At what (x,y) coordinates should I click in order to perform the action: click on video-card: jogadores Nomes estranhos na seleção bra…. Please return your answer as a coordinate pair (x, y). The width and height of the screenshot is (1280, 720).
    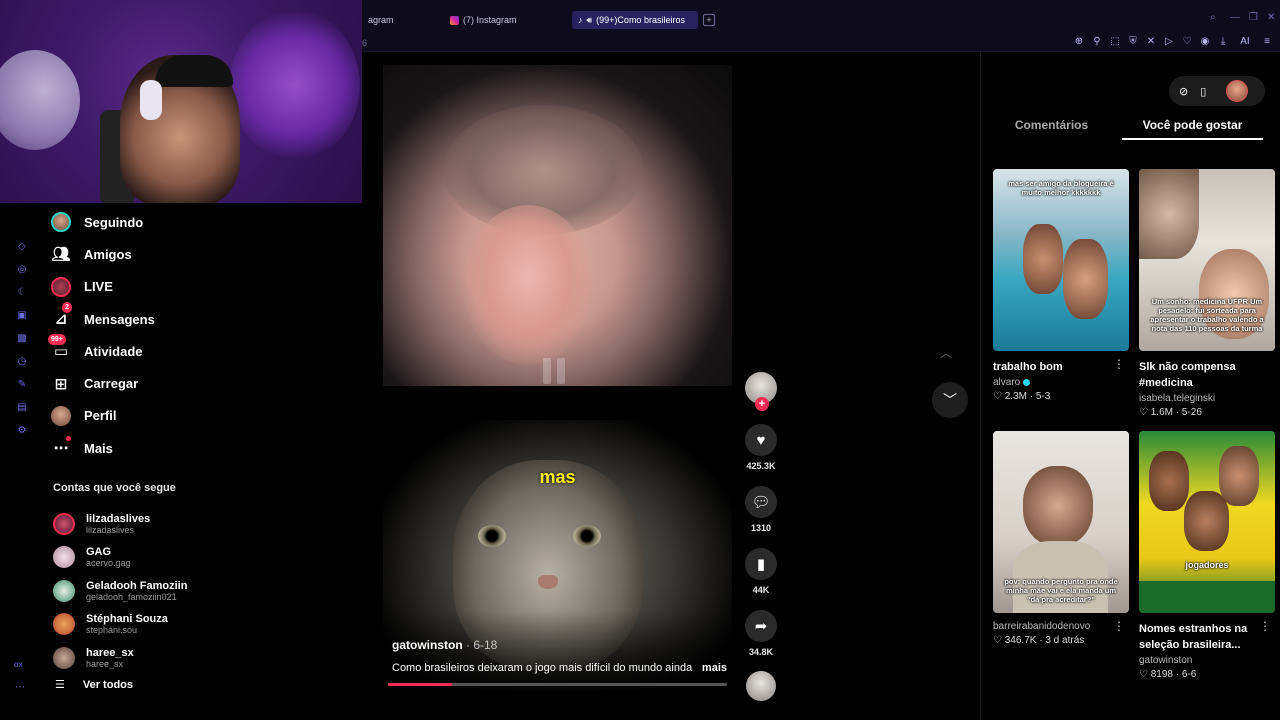
    Looking at the image, I should click on (1207, 555).